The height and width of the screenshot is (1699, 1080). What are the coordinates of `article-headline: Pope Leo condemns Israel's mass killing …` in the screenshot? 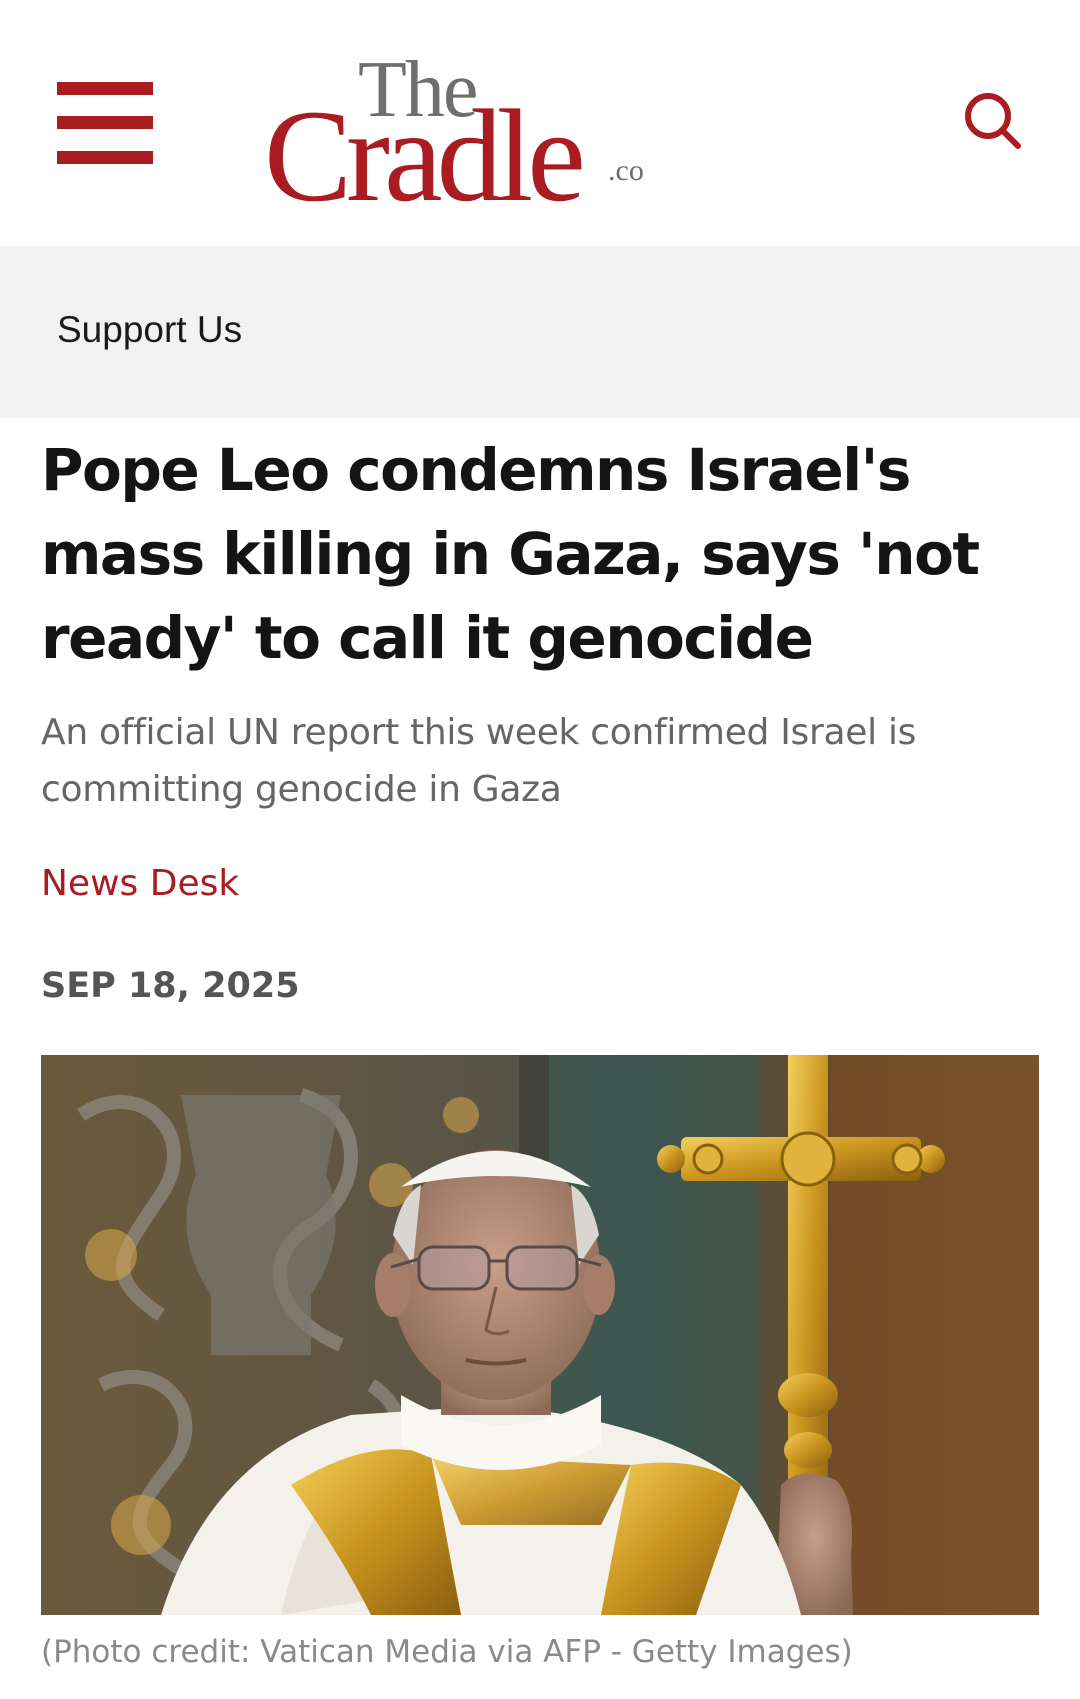 It's located at (510, 554).